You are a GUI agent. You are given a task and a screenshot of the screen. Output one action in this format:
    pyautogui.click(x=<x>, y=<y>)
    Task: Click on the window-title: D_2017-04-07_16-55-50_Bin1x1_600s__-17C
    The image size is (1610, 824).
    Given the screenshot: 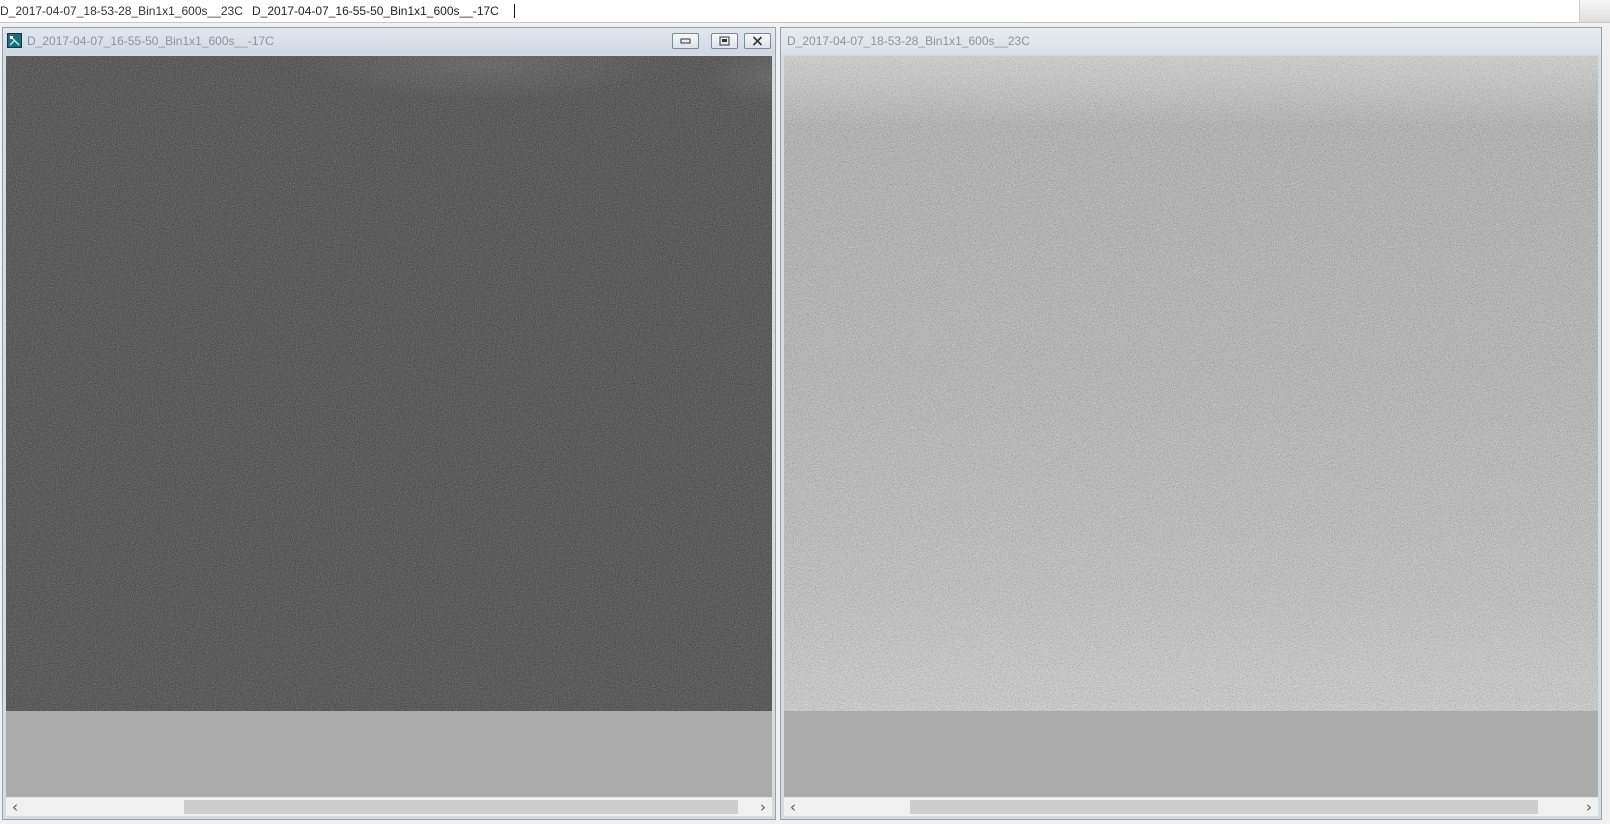 What is the action you would take?
    pyautogui.click(x=150, y=41)
    